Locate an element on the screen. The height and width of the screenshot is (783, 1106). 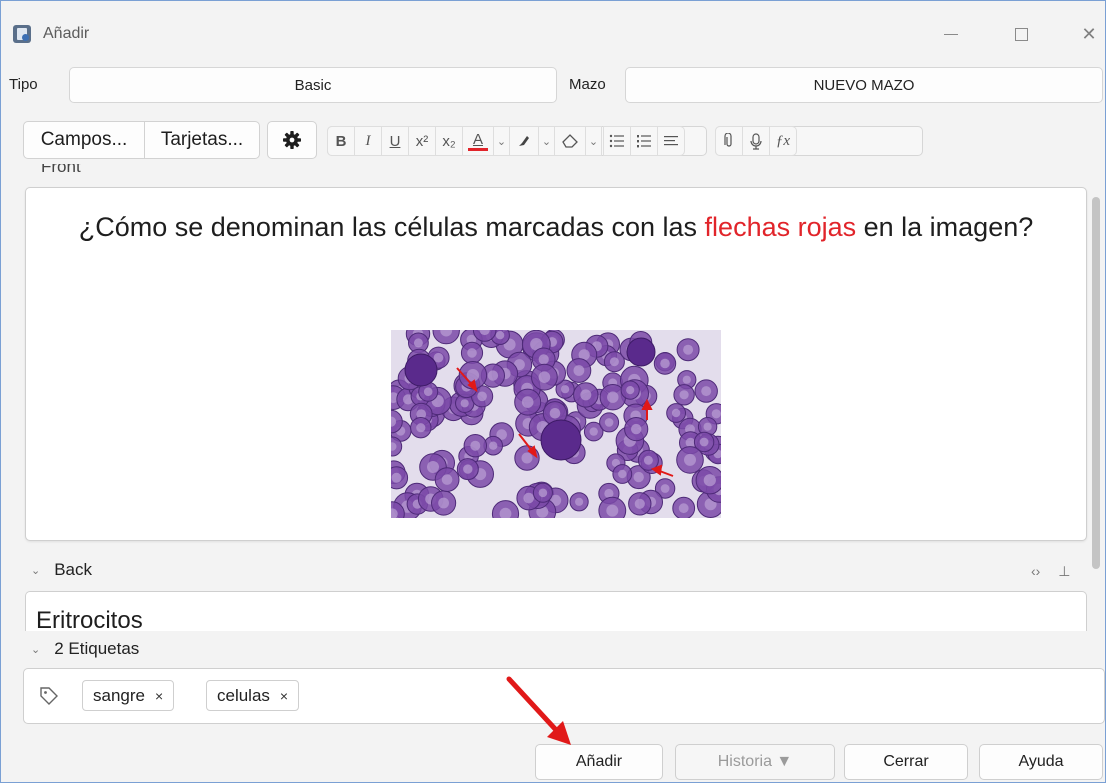
align-icon is located at coordinates (671, 141).